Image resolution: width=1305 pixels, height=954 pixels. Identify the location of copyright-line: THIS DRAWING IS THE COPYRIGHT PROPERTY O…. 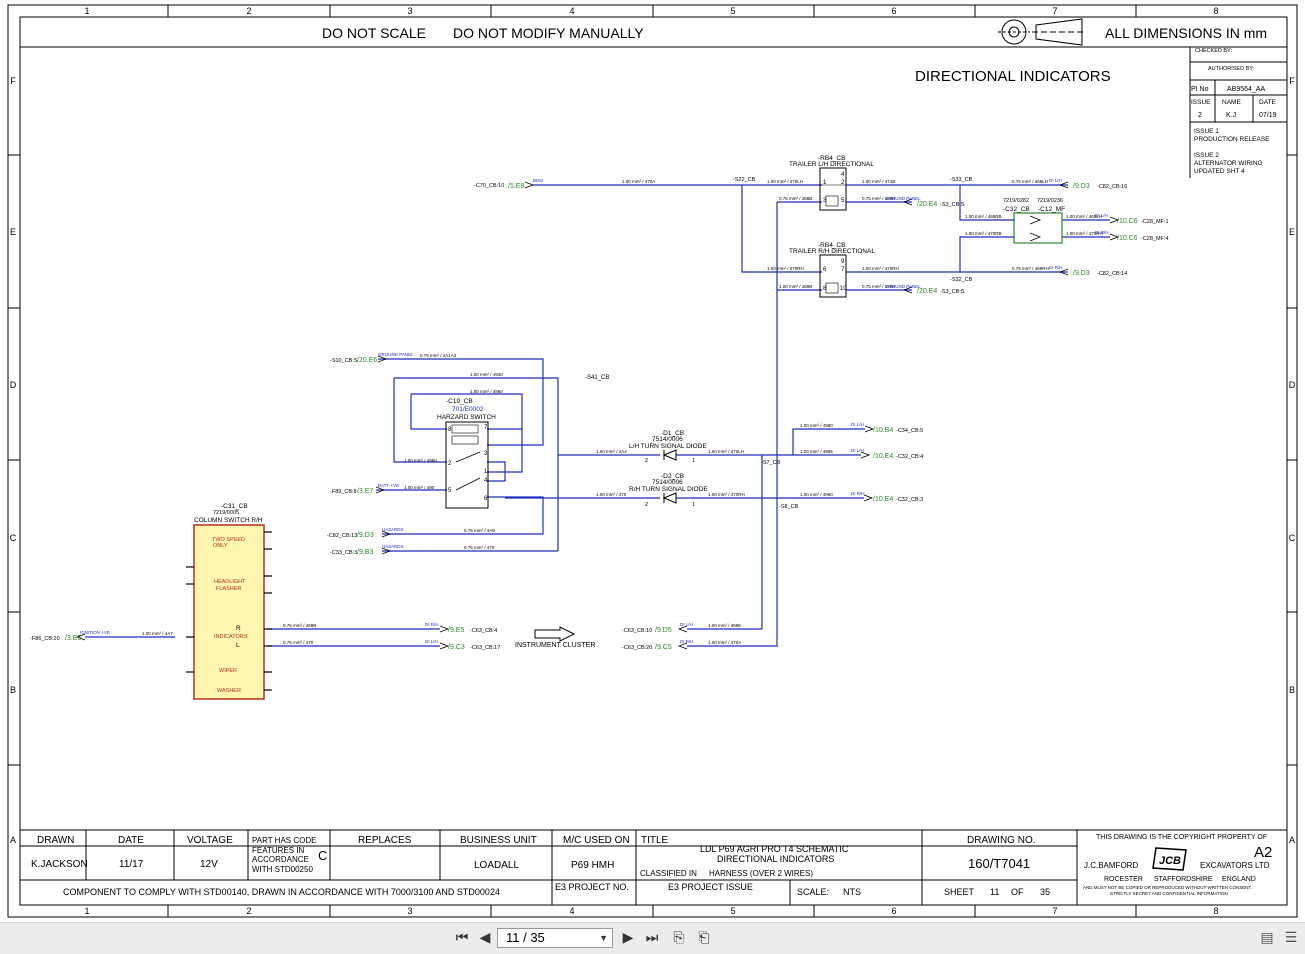
(1181, 837).